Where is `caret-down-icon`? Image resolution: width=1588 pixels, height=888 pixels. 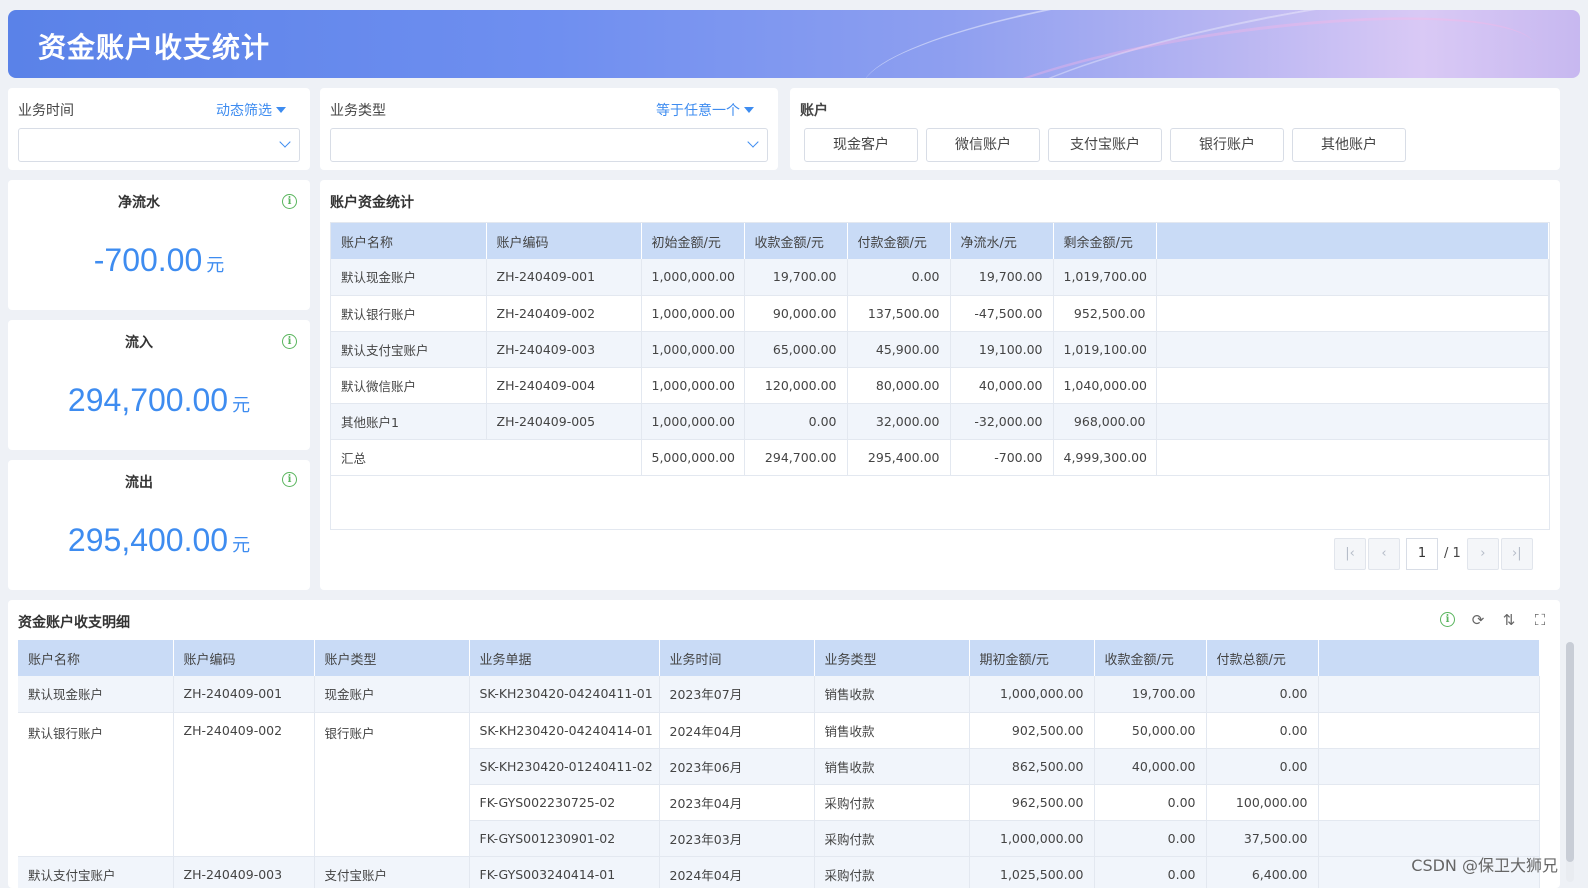
caret-down-icon is located at coordinates (281, 110).